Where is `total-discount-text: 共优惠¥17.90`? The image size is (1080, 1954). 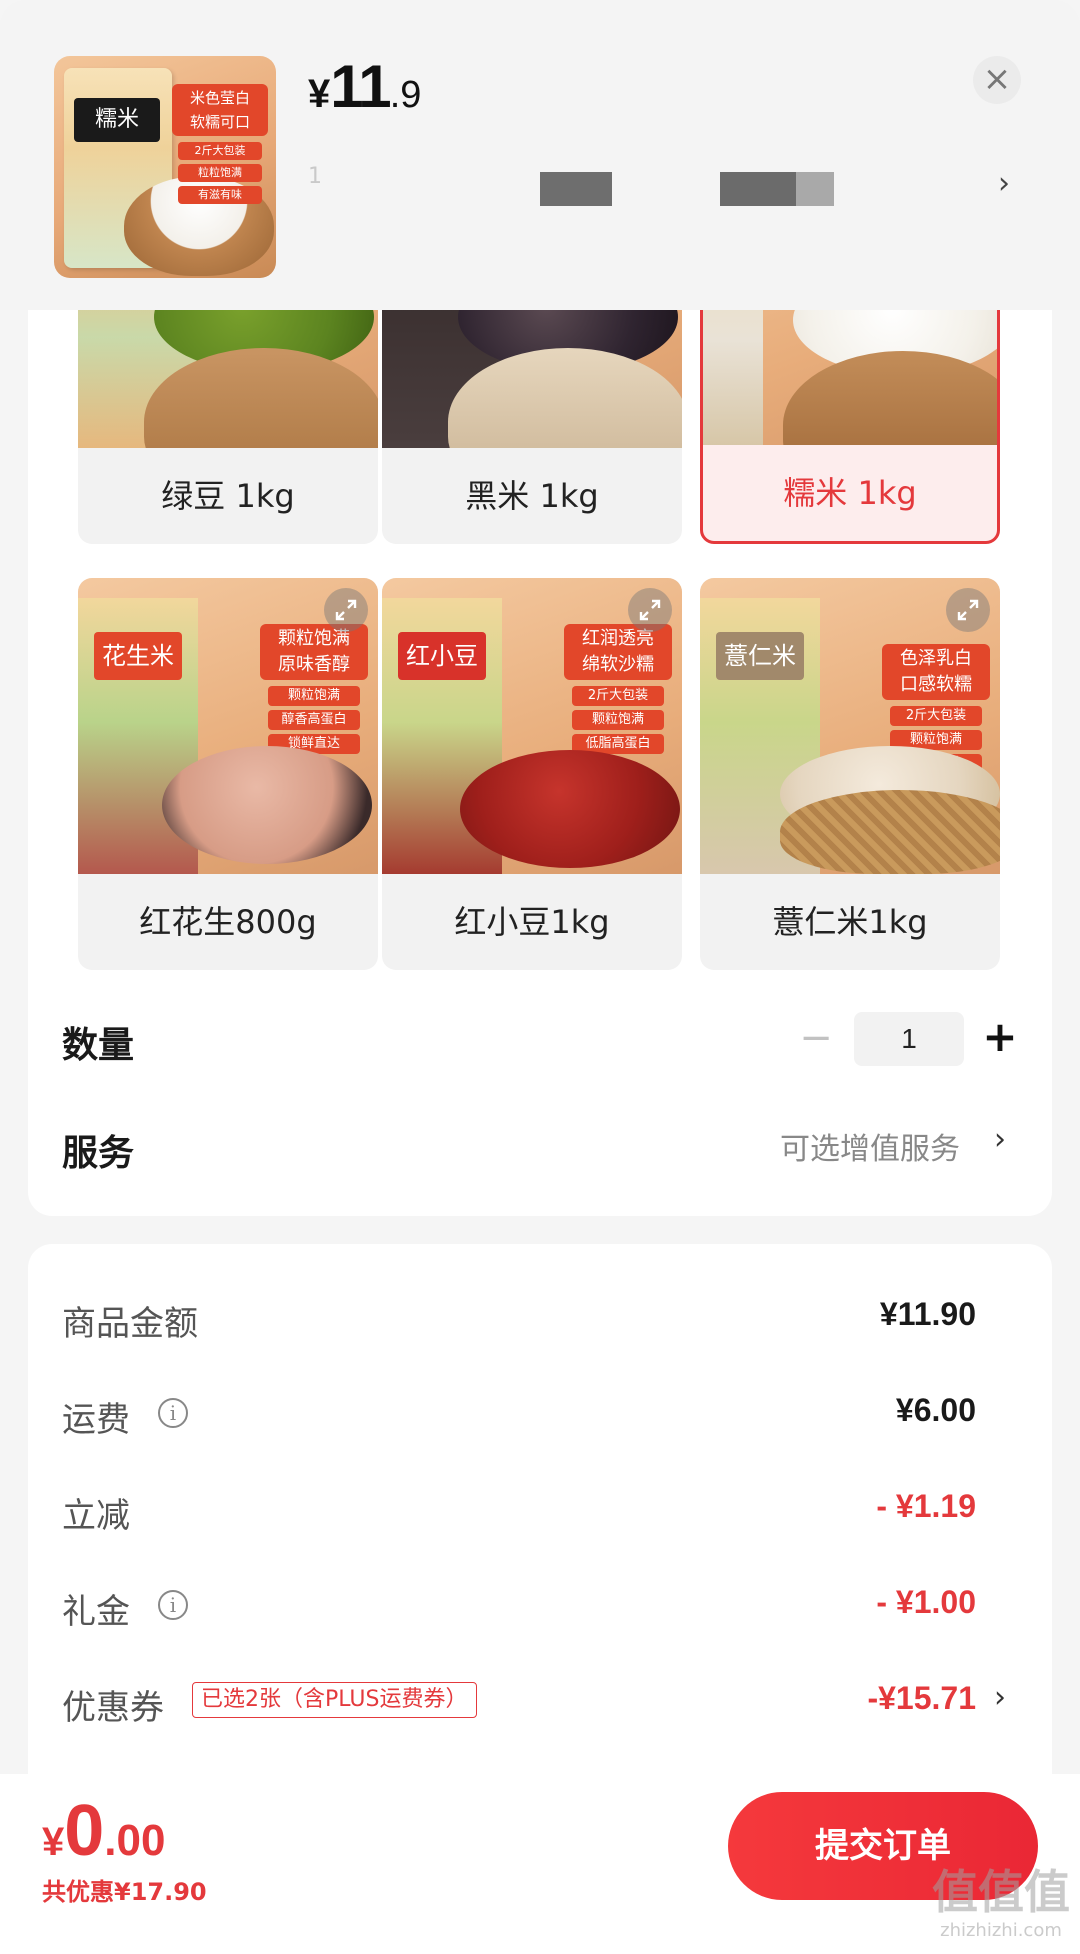
total-discount-text: 共优惠¥17.90 is located at coordinates (124, 1892).